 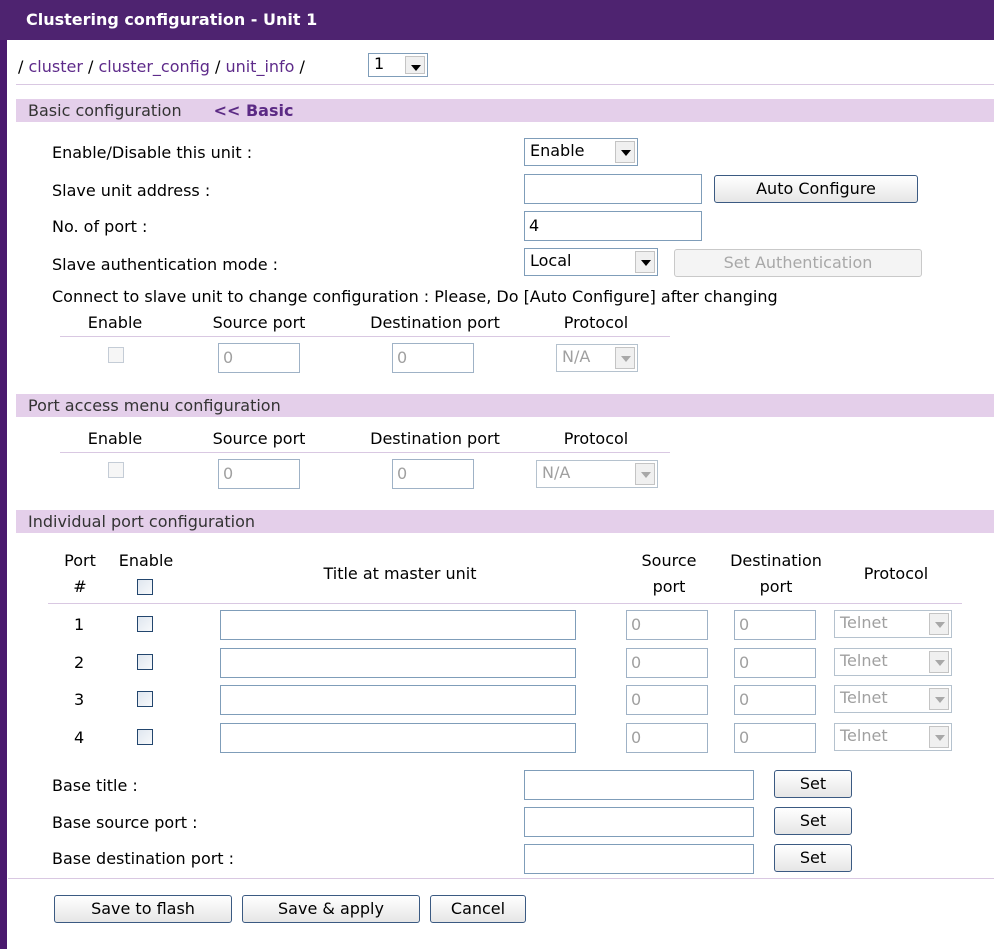 What do you see at coordinates (125, 822) in the screenshot?
I see `base-source-port-label: Base source port :` at bounding box center [125, 822].